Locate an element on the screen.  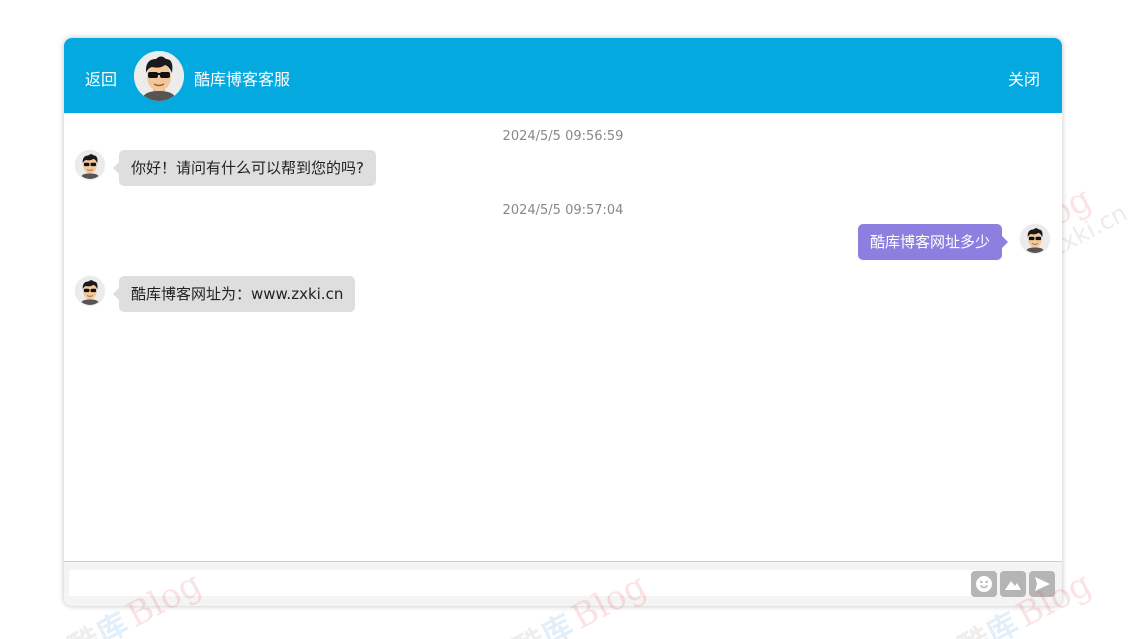
emoji-button is located at coordinates (984, 584).